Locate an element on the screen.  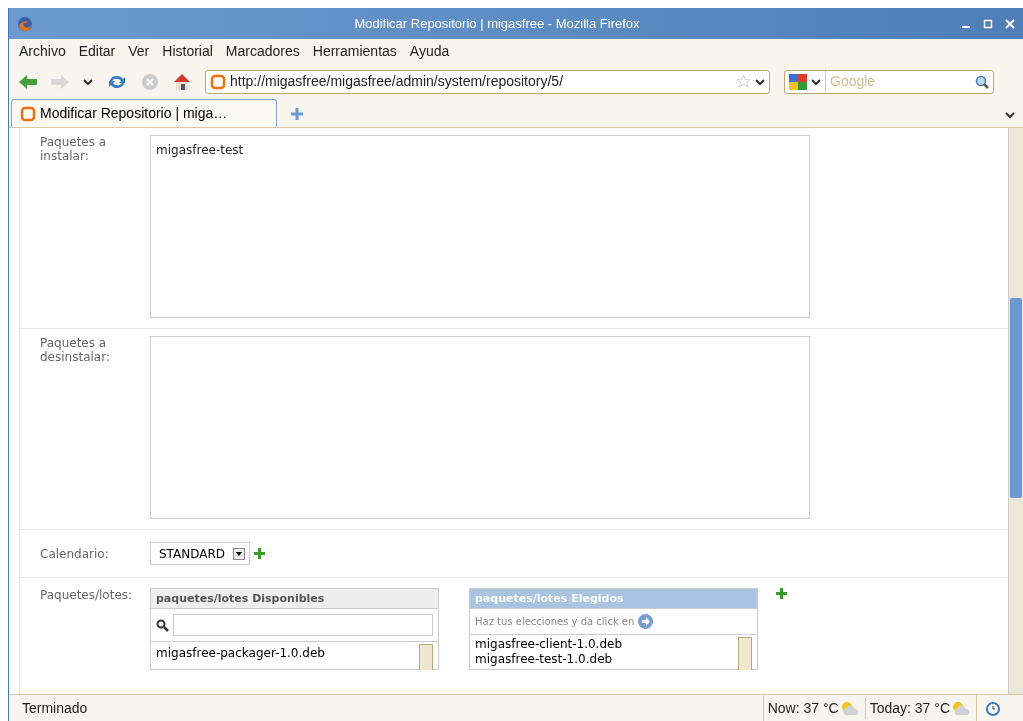
field-label: Paquetes a desinstalar: is located at coordinates (75, 351).